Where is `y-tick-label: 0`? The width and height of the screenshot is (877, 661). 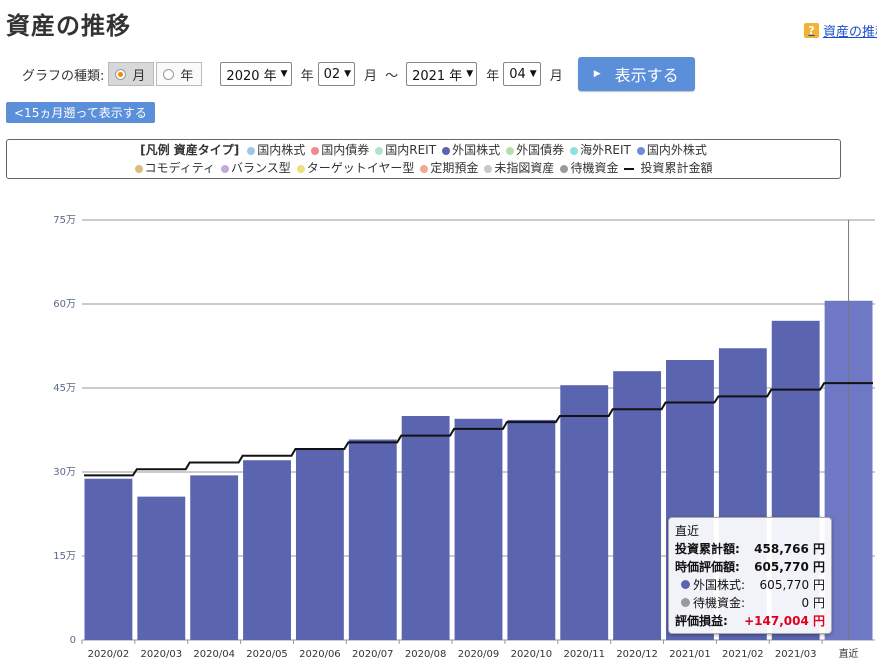
y-tick-label: 0 is located at coordinates (73, 640).